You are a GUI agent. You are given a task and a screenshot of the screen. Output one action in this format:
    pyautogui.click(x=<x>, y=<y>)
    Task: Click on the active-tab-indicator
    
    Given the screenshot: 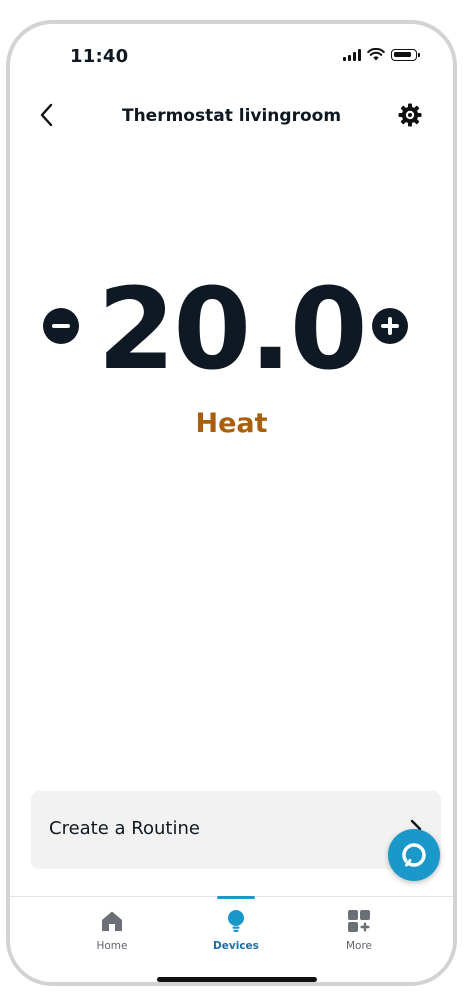 What is the action you would take?
    pyautogui.click(x=236, y=897)
    